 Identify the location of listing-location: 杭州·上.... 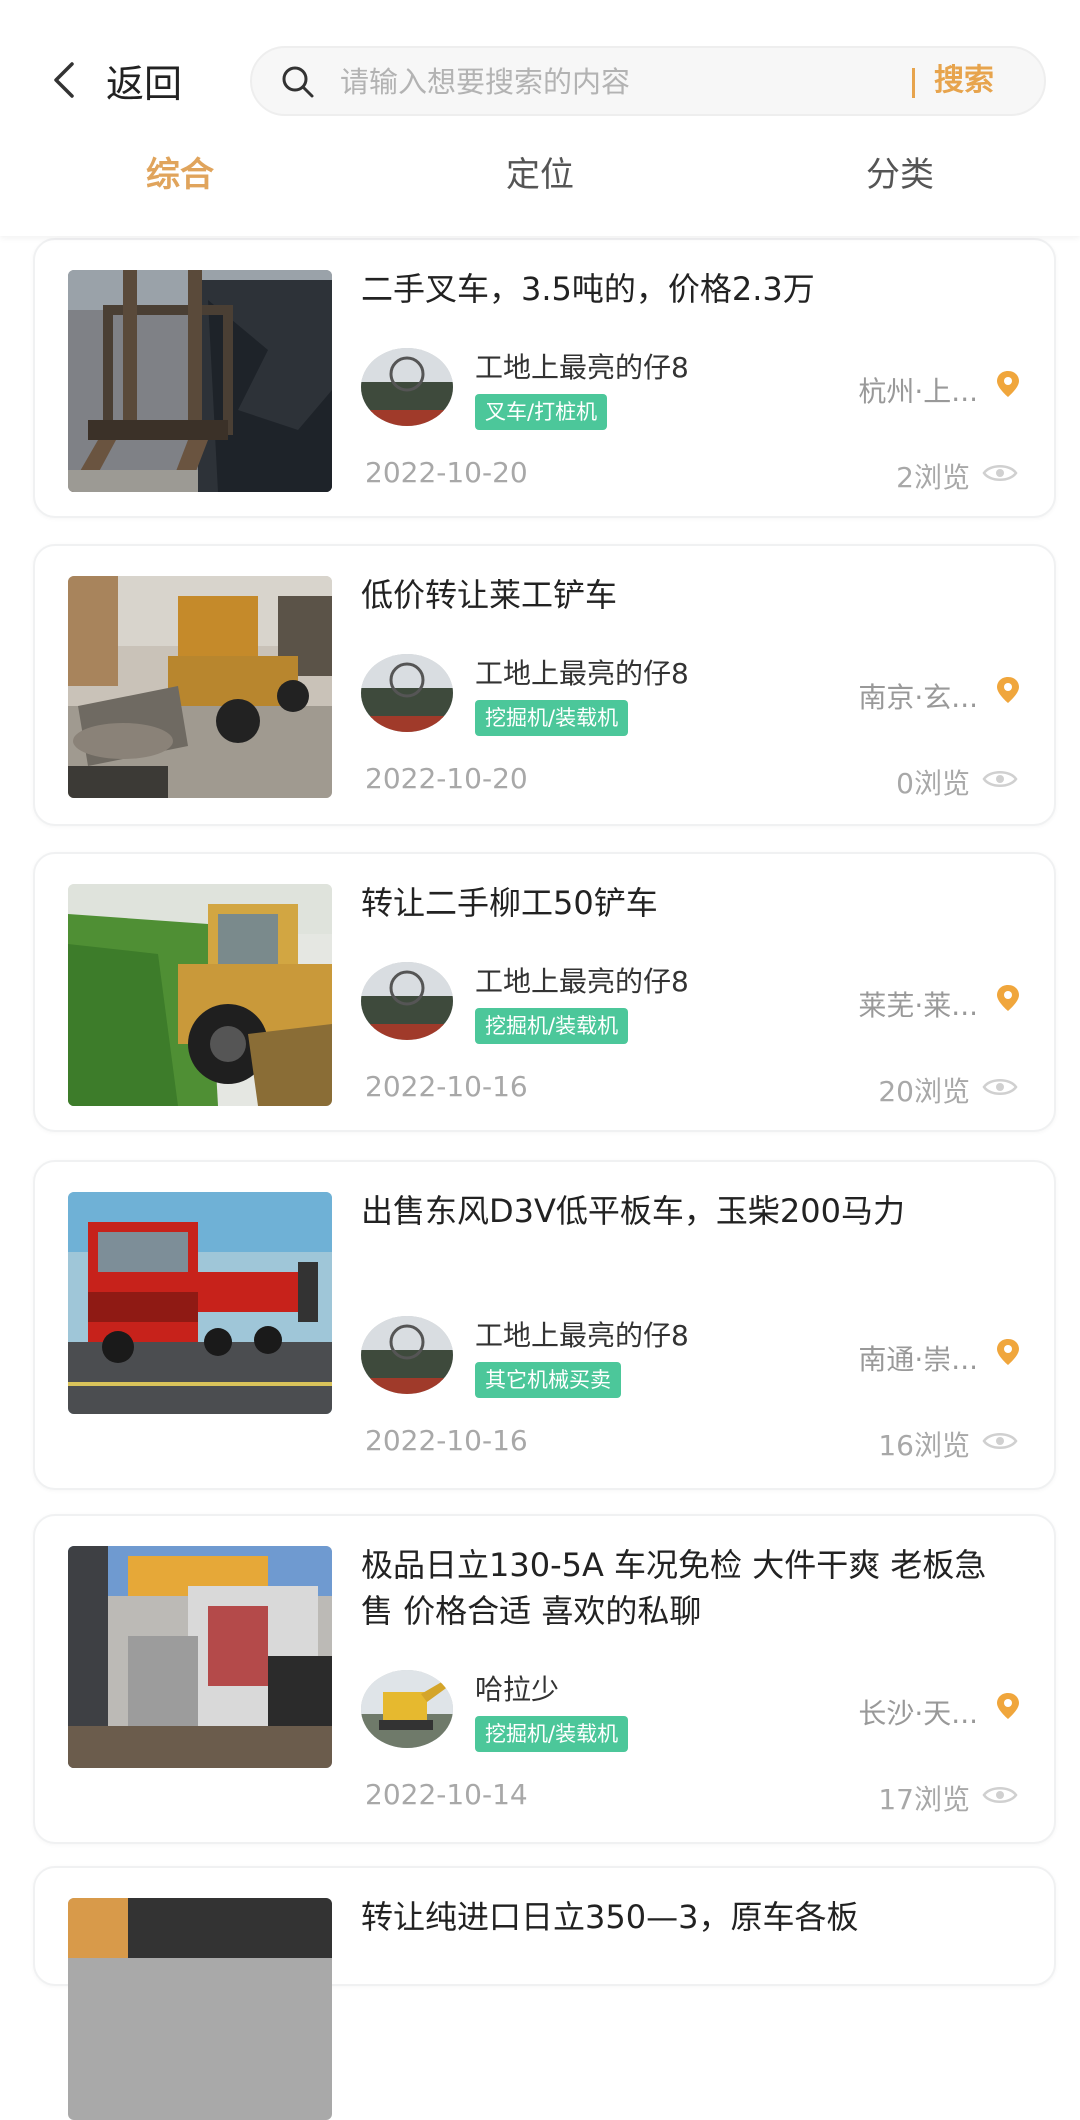
(918, 391).